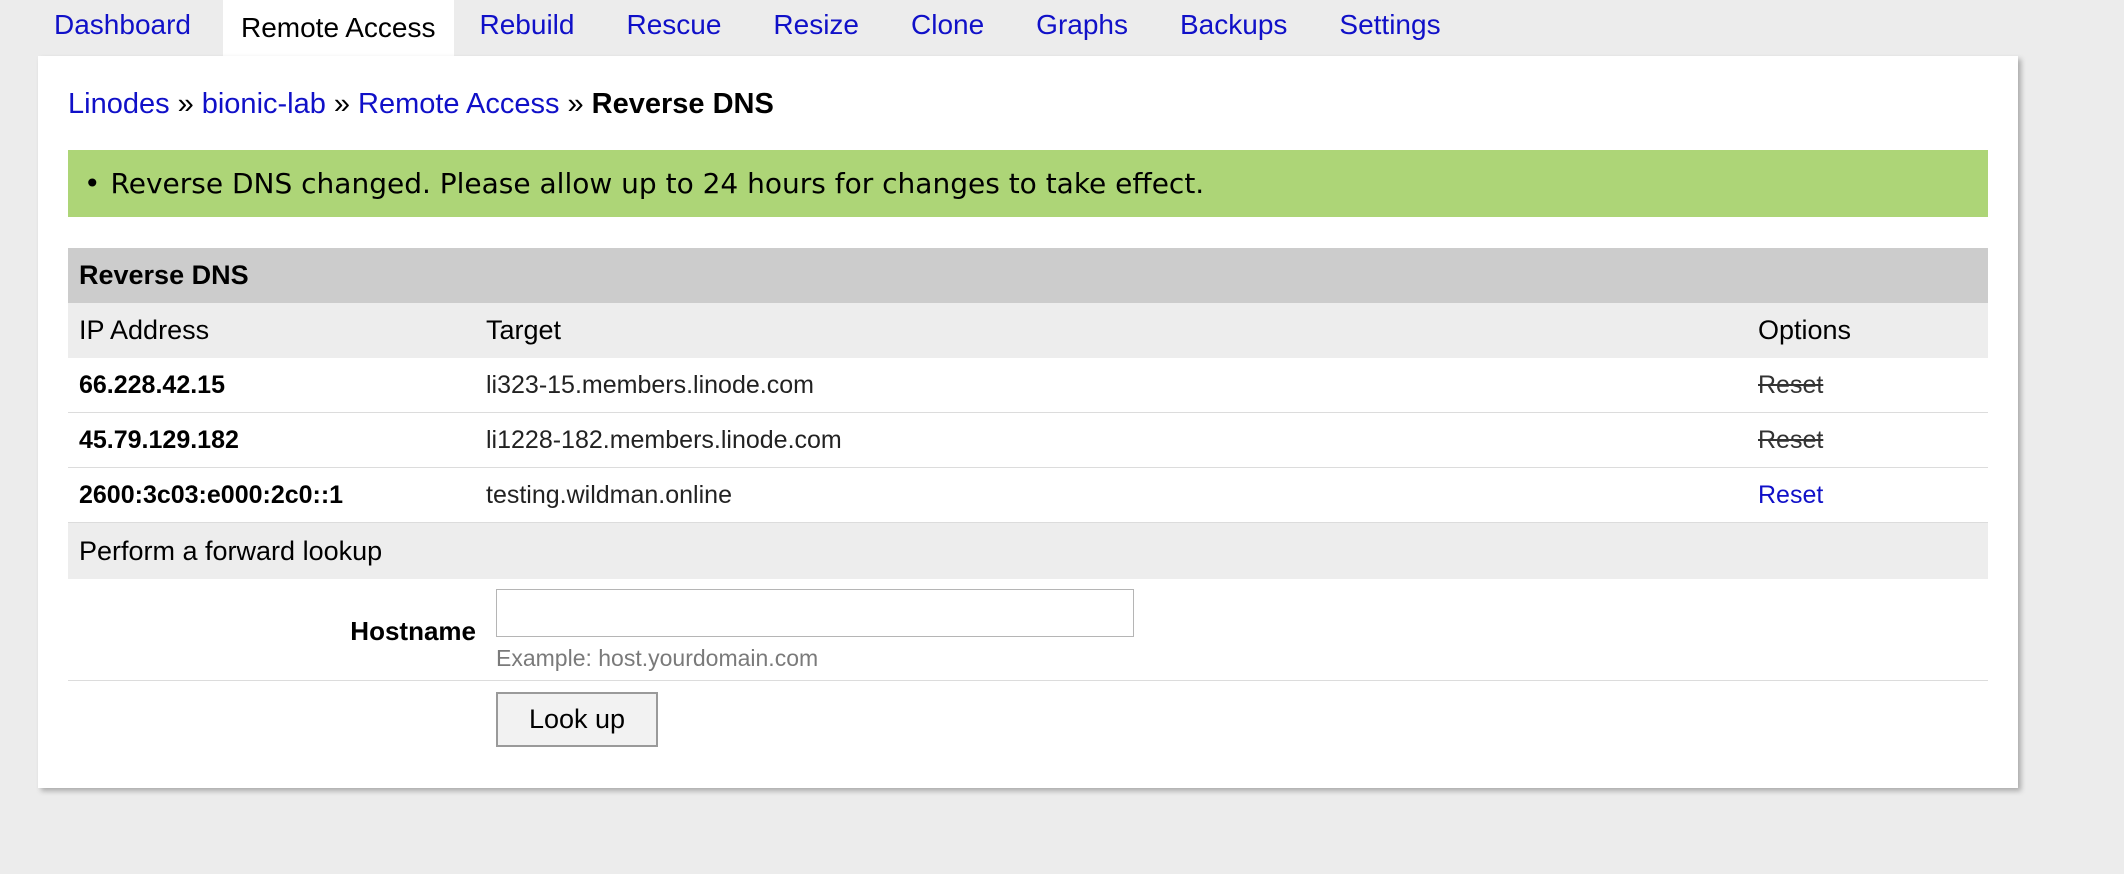  I want to click on table-header-row: IP Address Target Options, so click(1028, 330).